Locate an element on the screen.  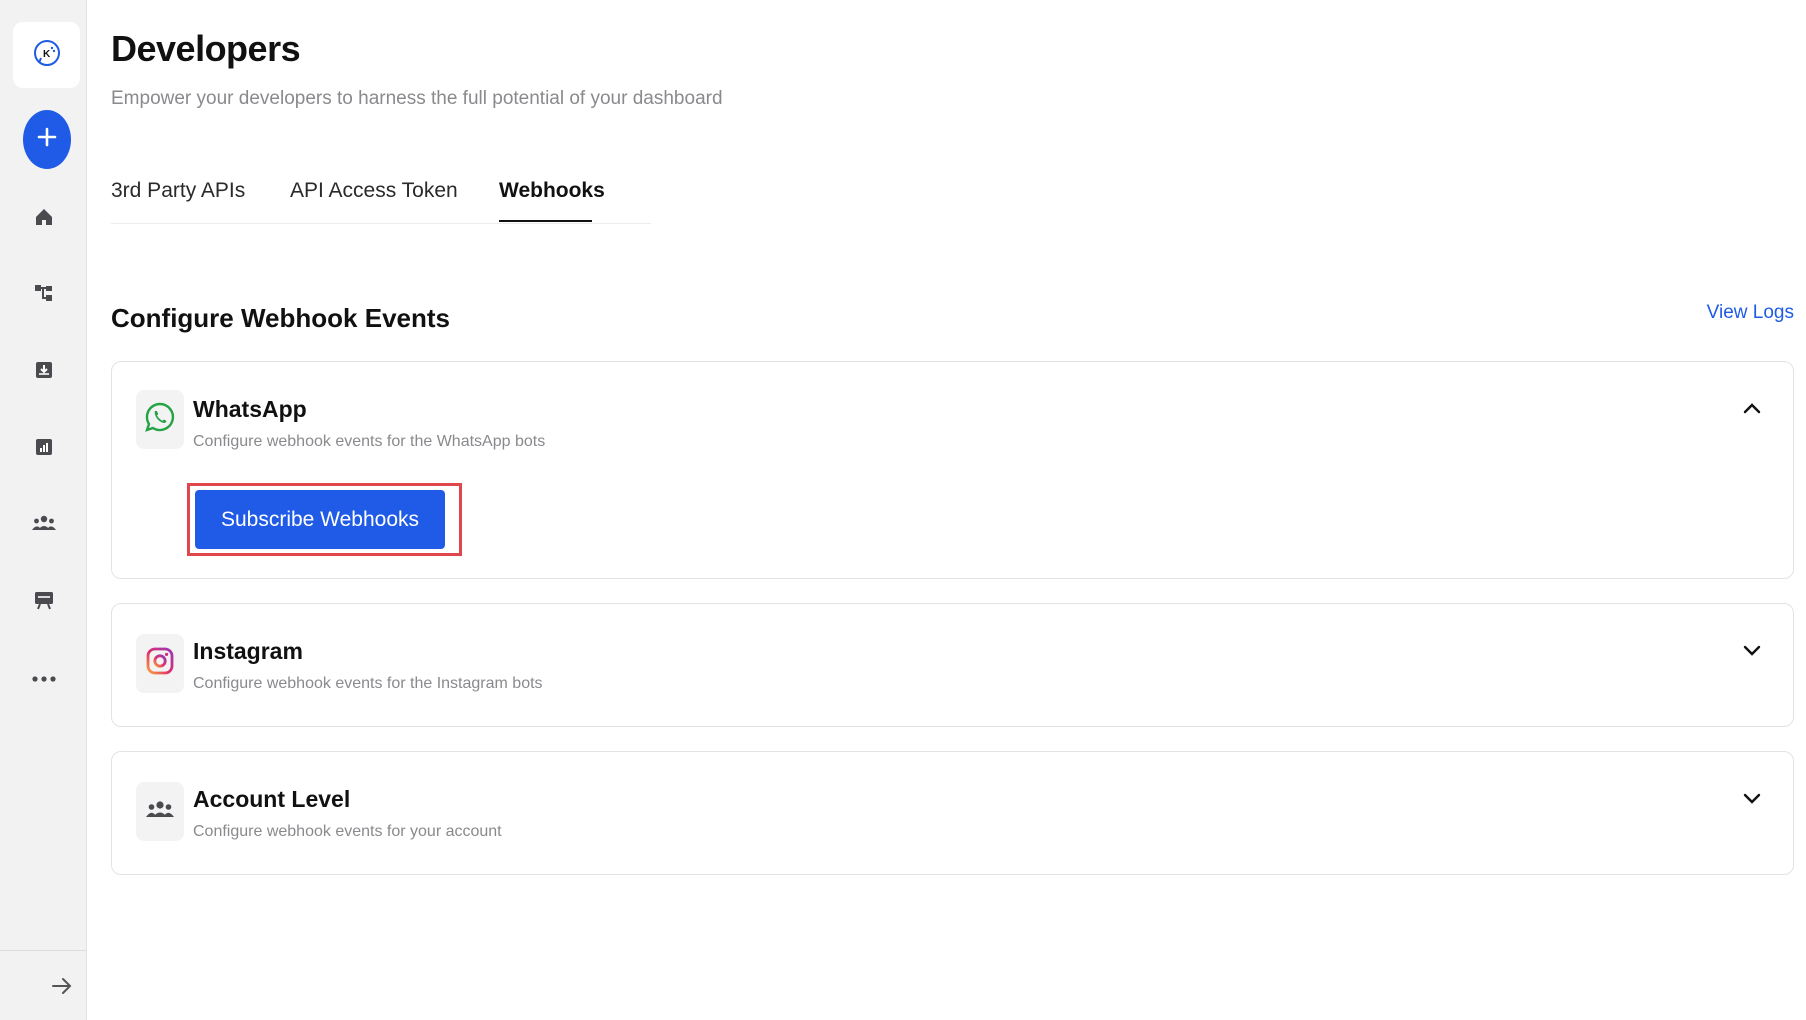
more-icon is located at coordinates (44, 679).